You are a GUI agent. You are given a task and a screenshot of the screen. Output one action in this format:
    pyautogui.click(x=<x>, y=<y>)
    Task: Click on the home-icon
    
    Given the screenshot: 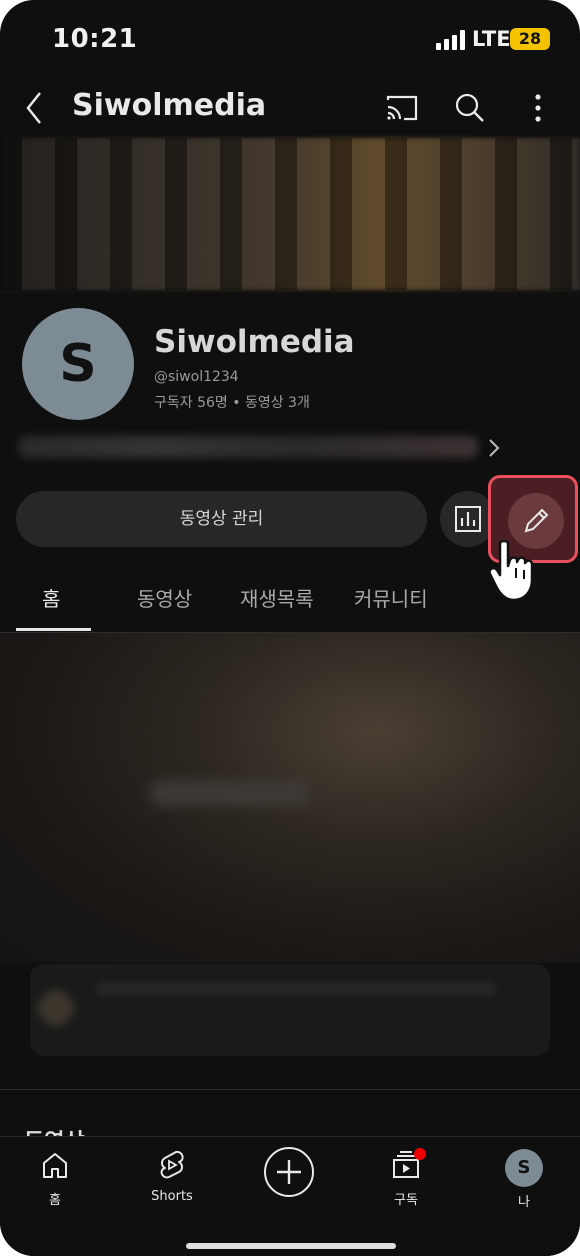 What is the action you would take?
    pyautogui.click(x=55, y=1165)
    